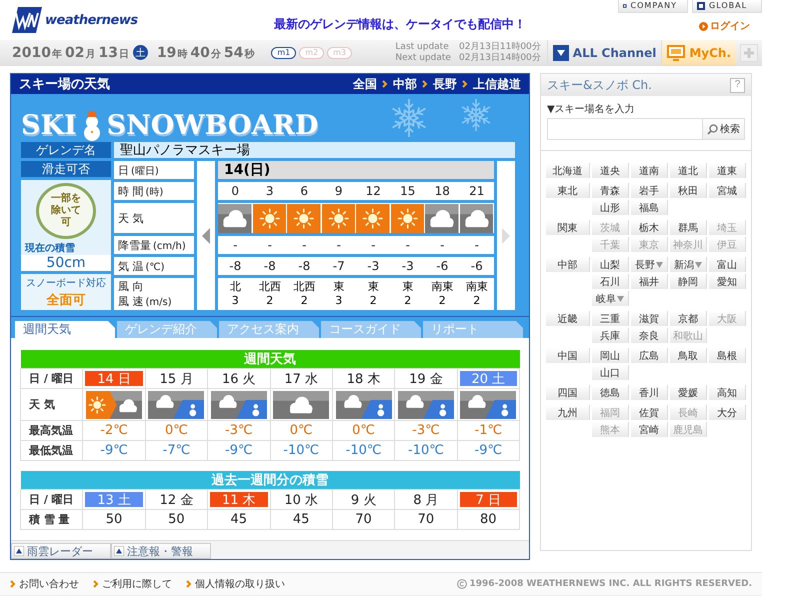 The height and width of the screenshot is (600, 800). I want to click on wind-direction: 北, so click(235, 287).